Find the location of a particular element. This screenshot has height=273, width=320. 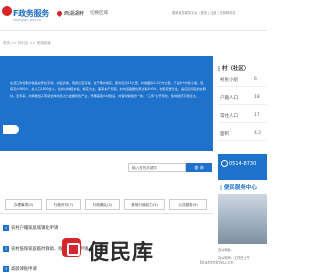

list-item: 3 高龄津贴申请 is located at coordinates (20, 269).